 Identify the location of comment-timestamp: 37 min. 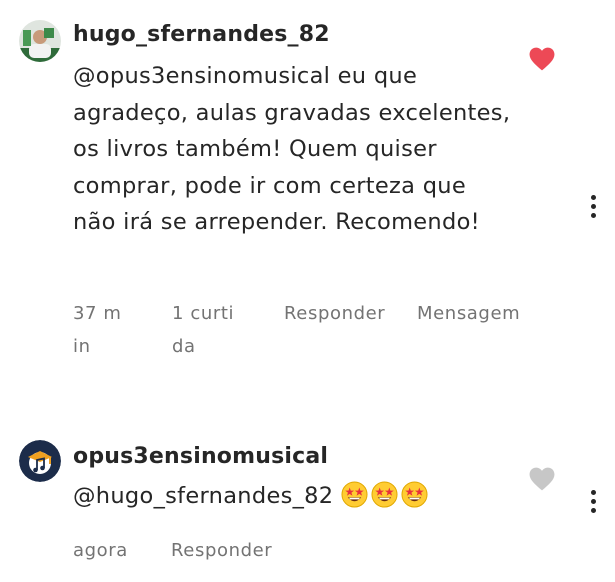
(97, 330).